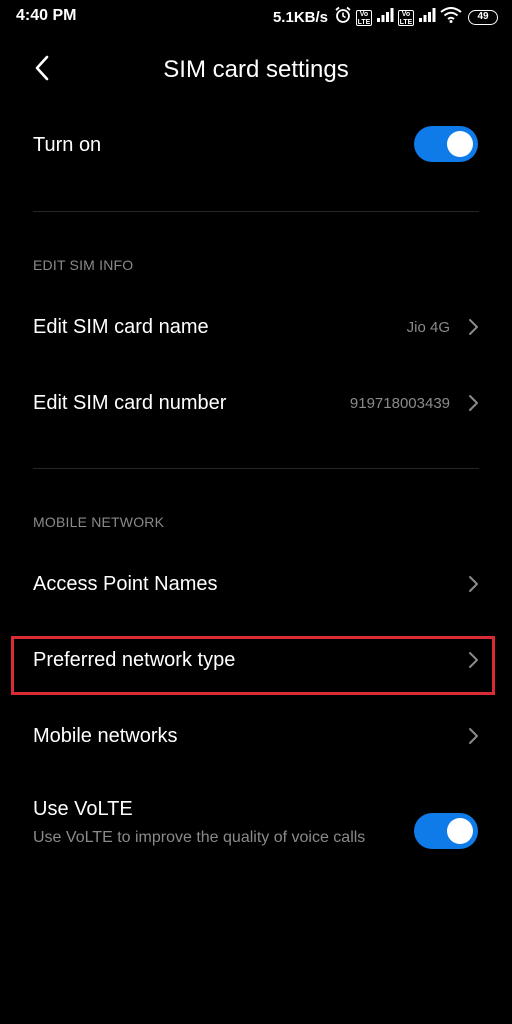 The width and height of the screenshot is (512, 1024). I want to click on sim-card-number-value: 919718003439, so click(399, 403).